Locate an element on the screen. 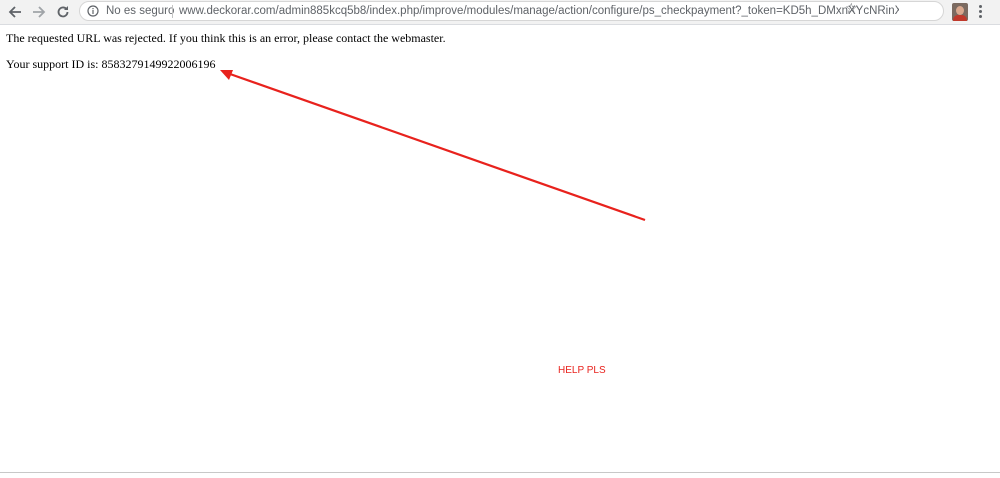  forward-arrow-icon is located at coordinates (39, 12).